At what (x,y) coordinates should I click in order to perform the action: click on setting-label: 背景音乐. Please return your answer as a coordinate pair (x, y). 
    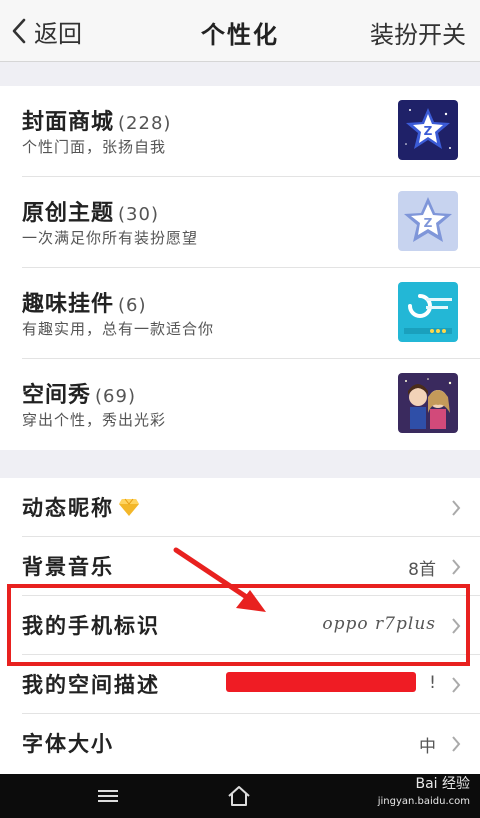
    Looking at the image, I should click on (68, 567).